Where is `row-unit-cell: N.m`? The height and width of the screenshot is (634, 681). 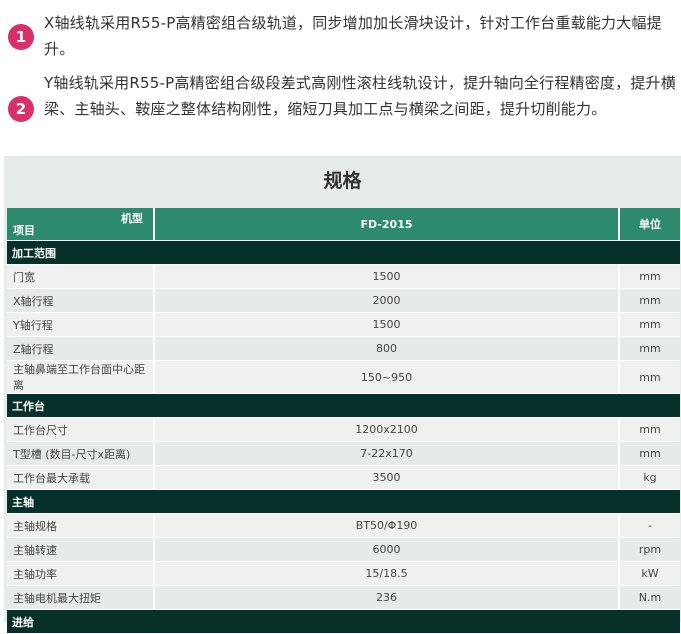 row-unit-cell: N.m is located at coordinates (649, 597).